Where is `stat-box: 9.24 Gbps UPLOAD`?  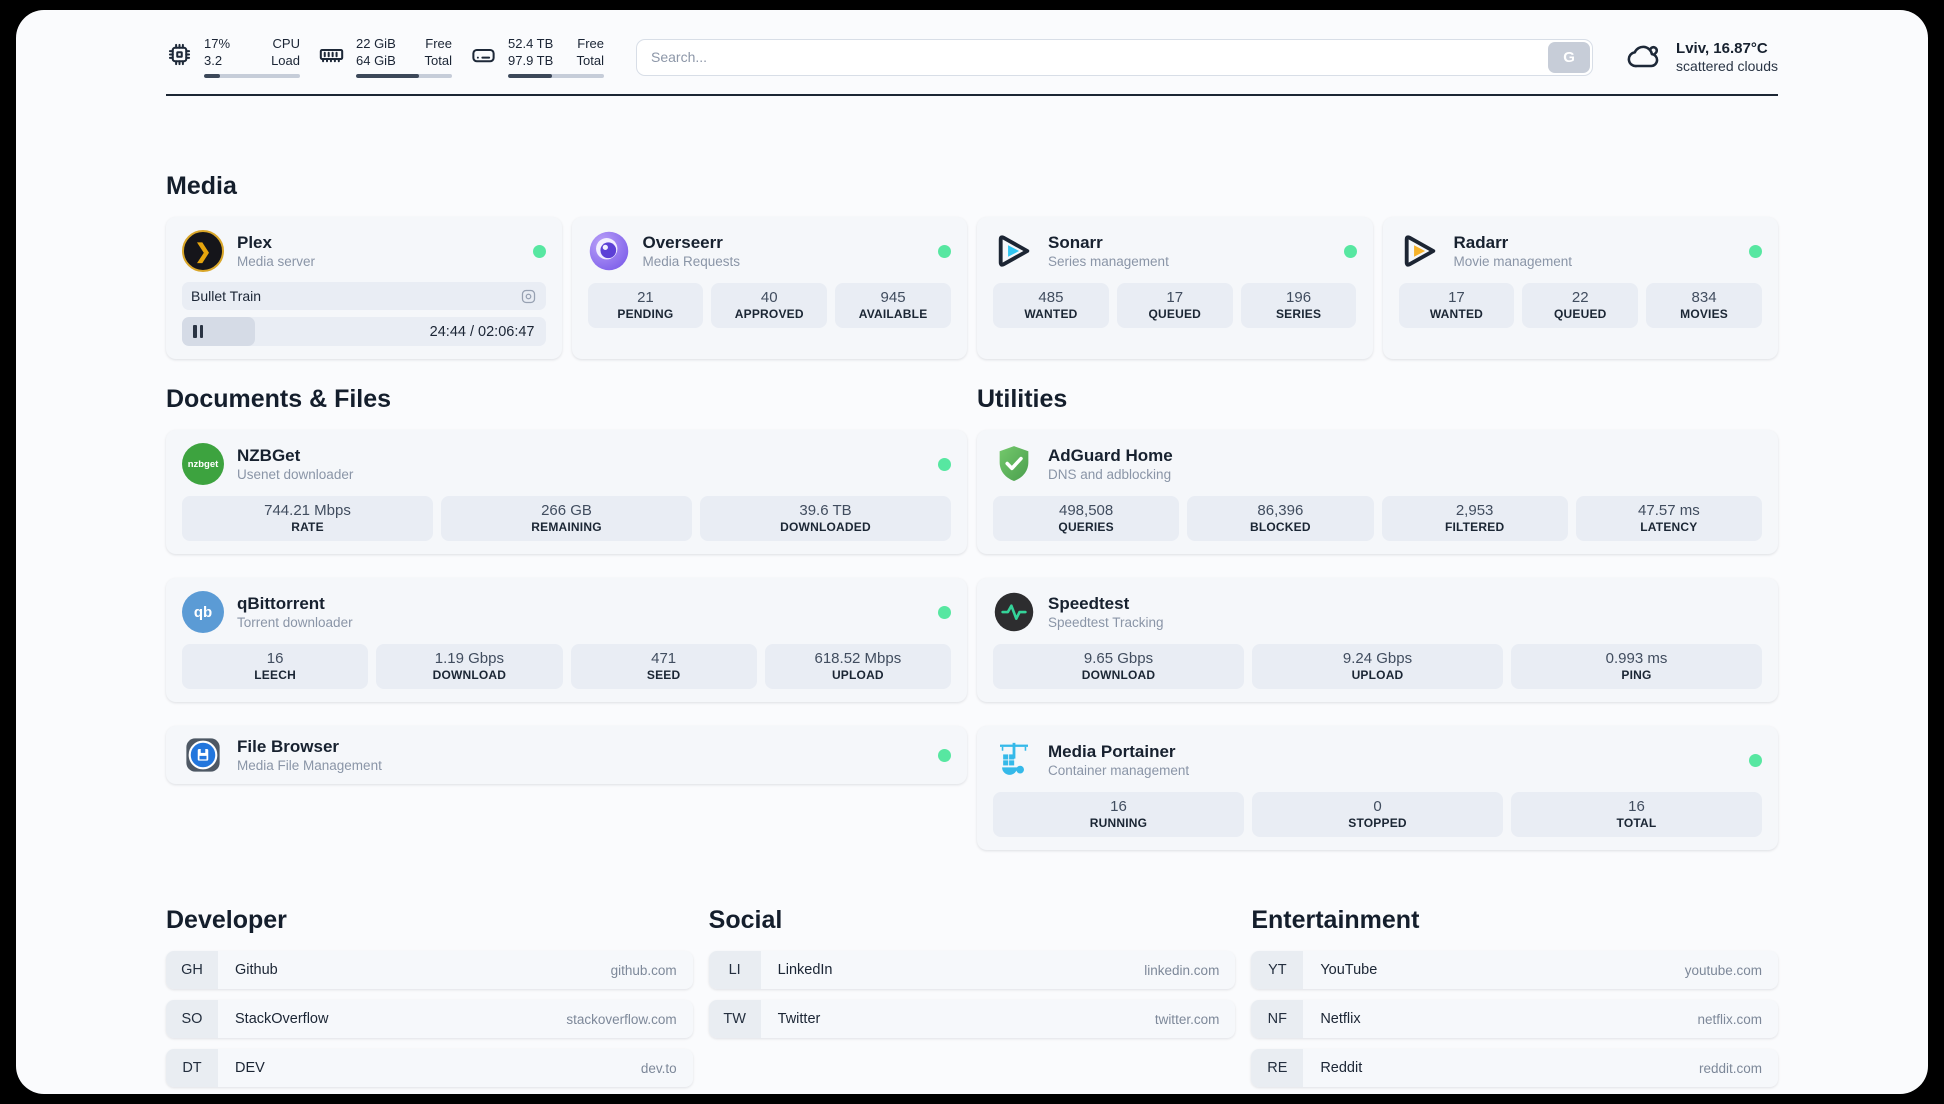 stat-box: 9.24 Gbps UPLOAD is located at coordinates (1377, 667).